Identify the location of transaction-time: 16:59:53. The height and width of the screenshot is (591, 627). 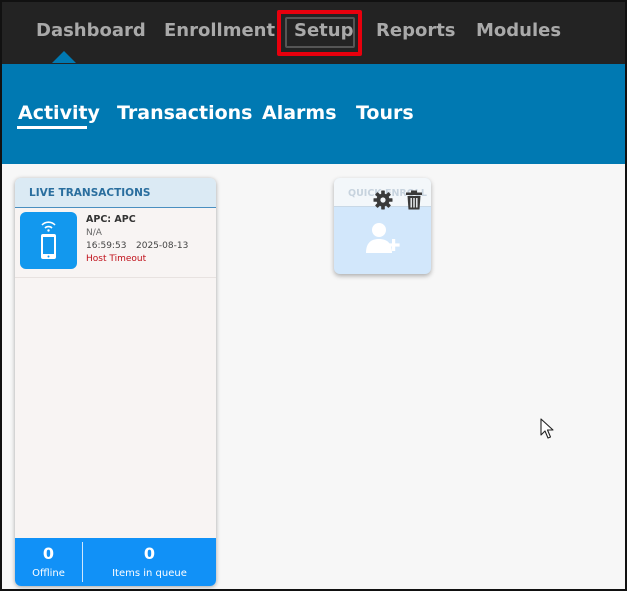
(106, 246).